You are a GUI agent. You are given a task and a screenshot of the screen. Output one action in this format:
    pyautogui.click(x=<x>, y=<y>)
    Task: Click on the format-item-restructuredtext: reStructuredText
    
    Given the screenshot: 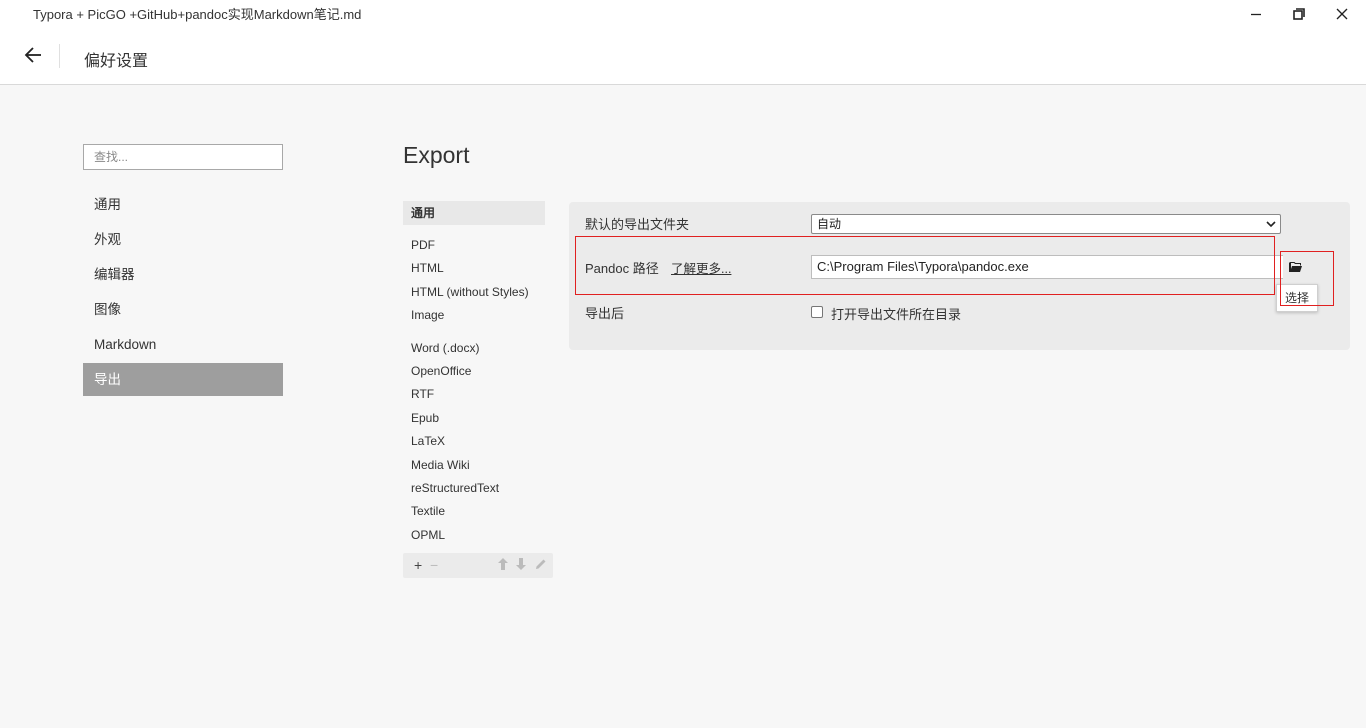 What is the action you would take?
    pyautogui.click(x=474, y=488)
    